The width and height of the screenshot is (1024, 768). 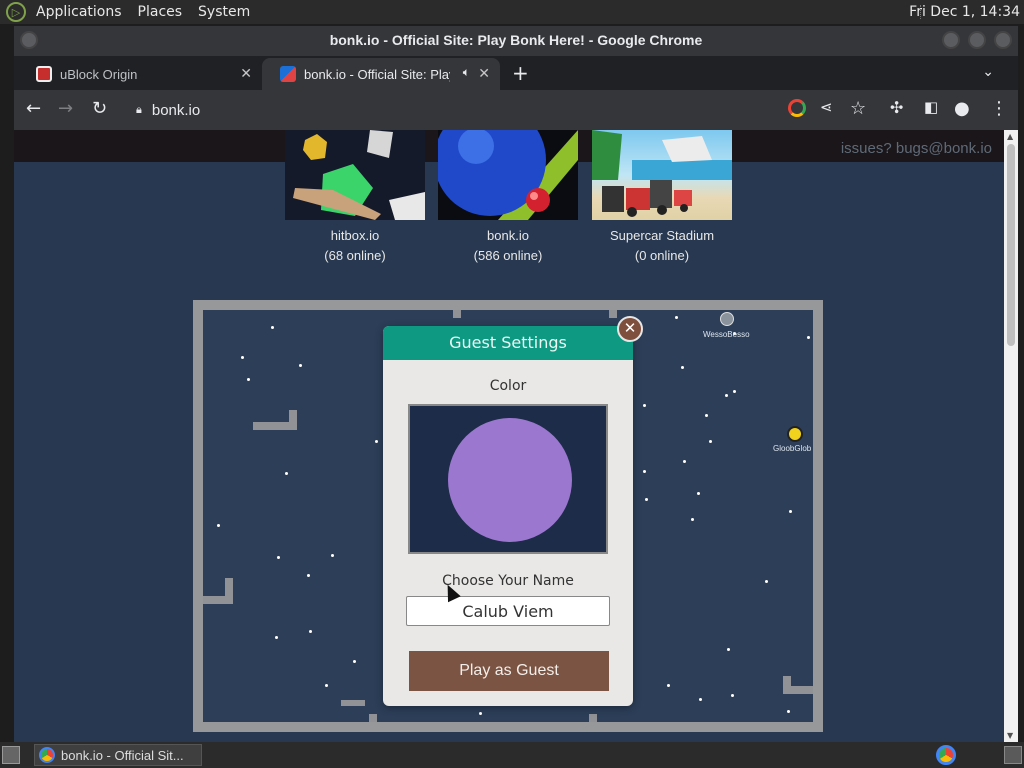 What do you see at coordinates (1010, 735) in the screenshot?
I see `scroll-down-arrow-icon: ▼` at bounding box center [1010, 735].